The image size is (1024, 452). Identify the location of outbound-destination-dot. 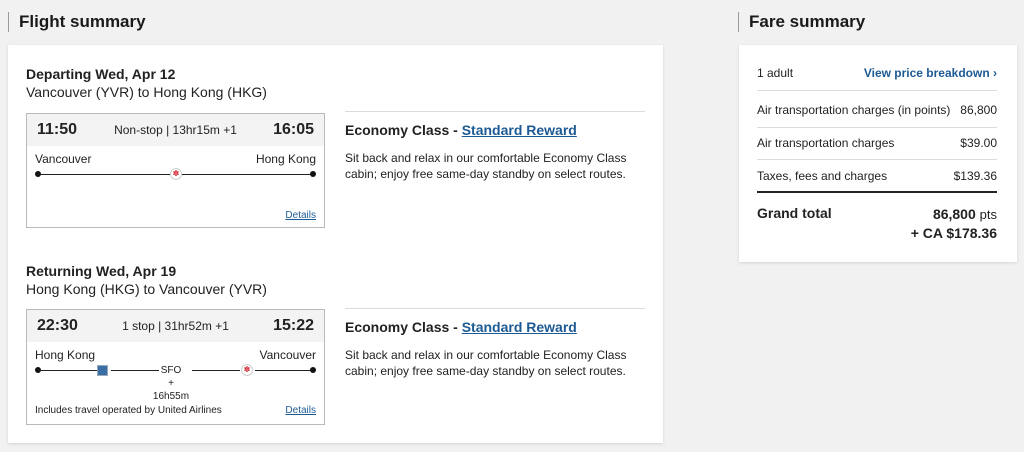
(313, 174).